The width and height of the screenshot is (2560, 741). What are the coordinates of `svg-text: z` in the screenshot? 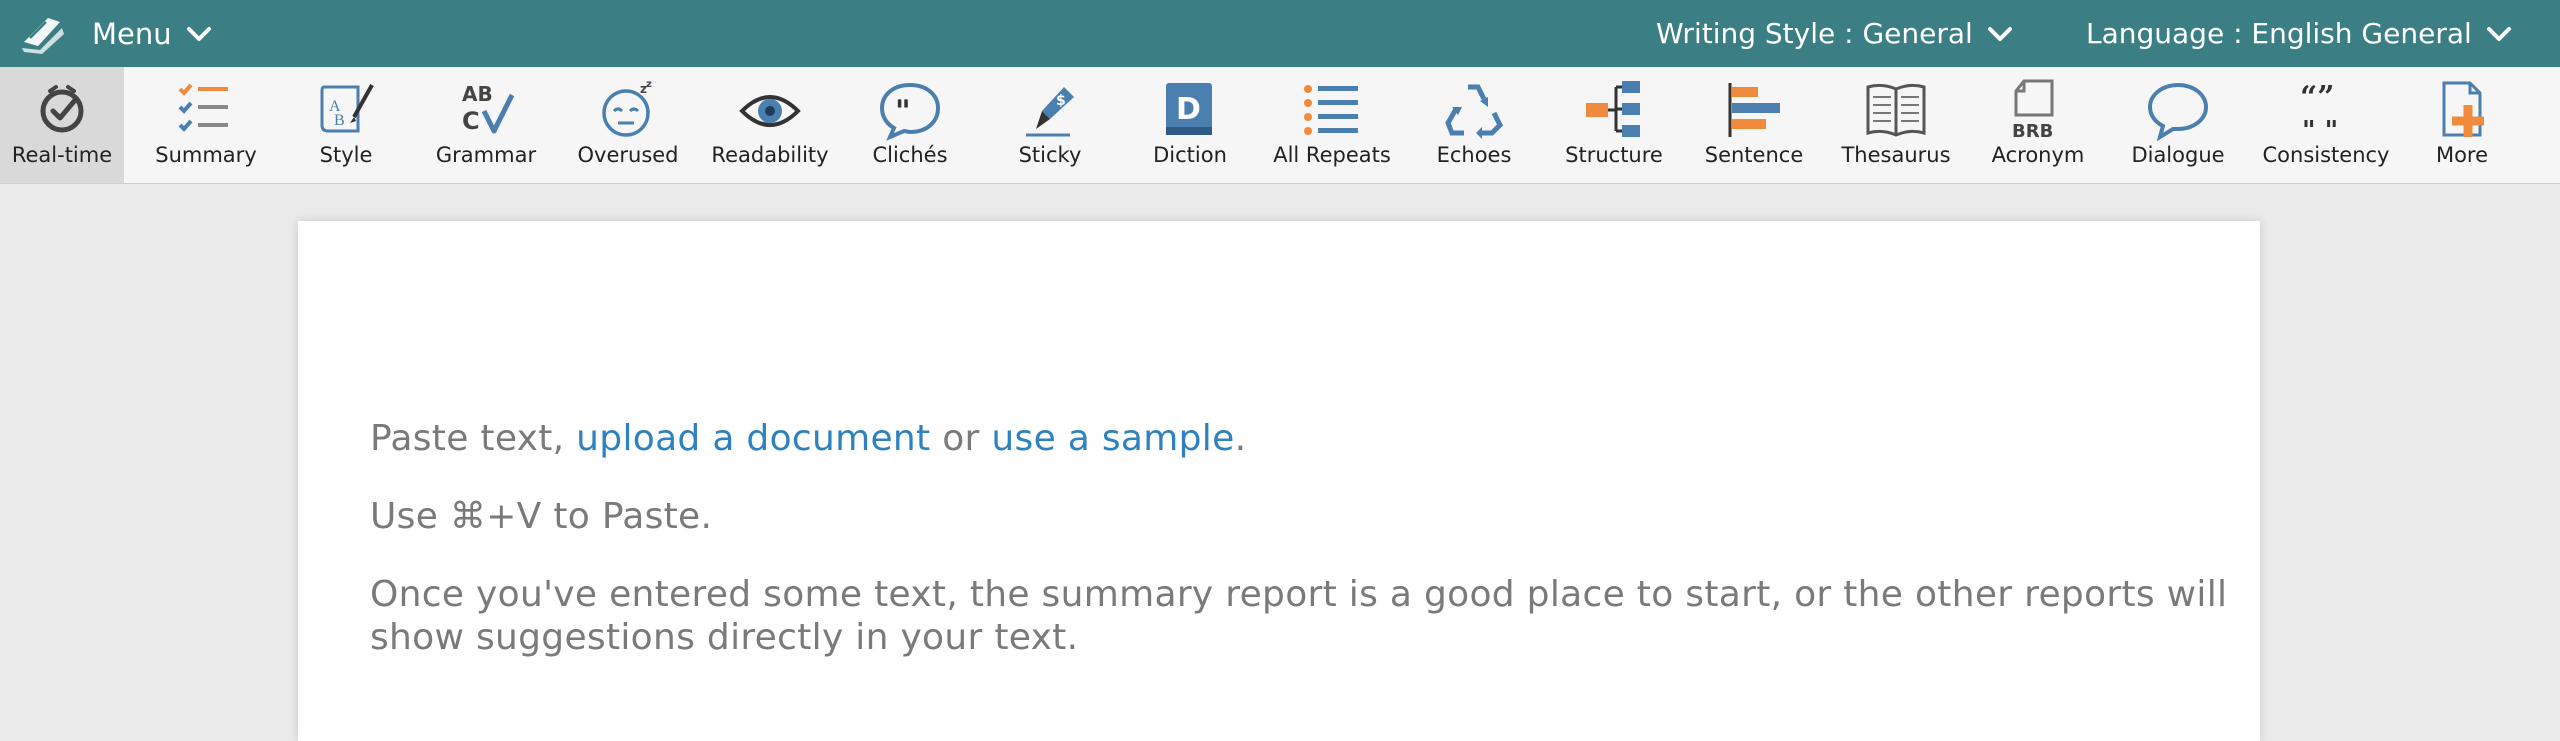 It's located at (649, 84).